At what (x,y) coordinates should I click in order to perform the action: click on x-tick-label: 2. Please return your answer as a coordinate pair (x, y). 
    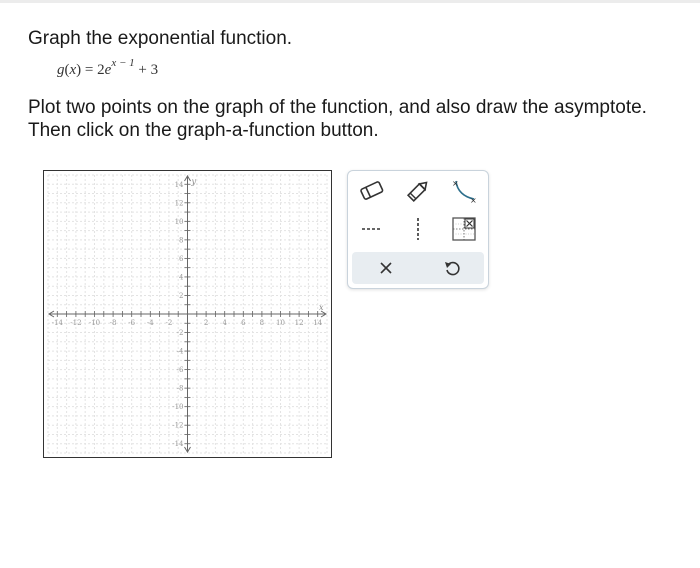
    Looking at the image, I should click on (206, 323).